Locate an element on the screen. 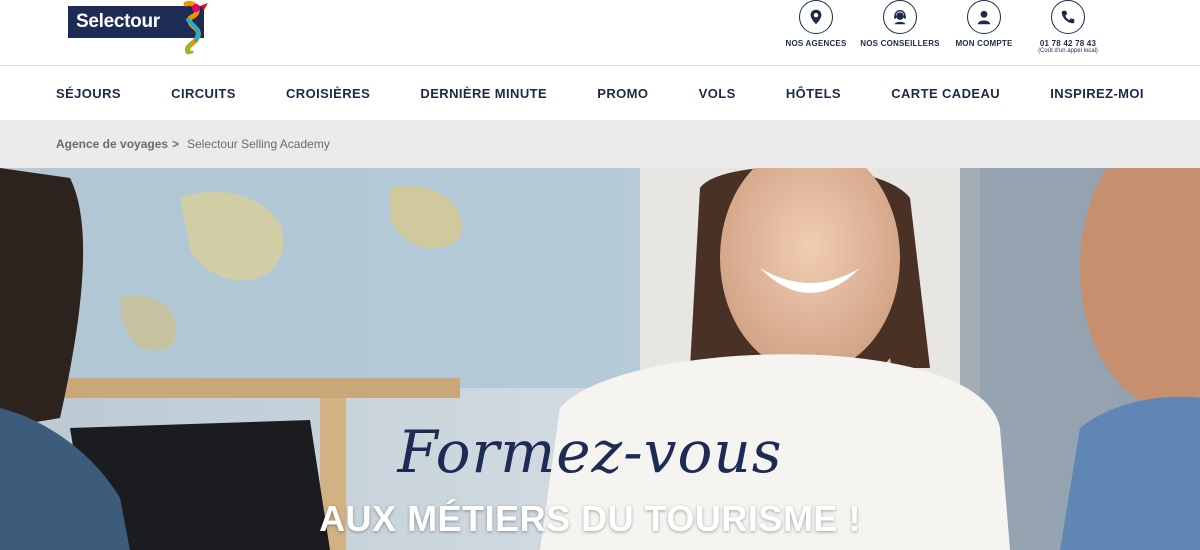  util-phone: 01 78 42 78 43 (Coût d'un appel local) is located at coordinates (1068, 30).